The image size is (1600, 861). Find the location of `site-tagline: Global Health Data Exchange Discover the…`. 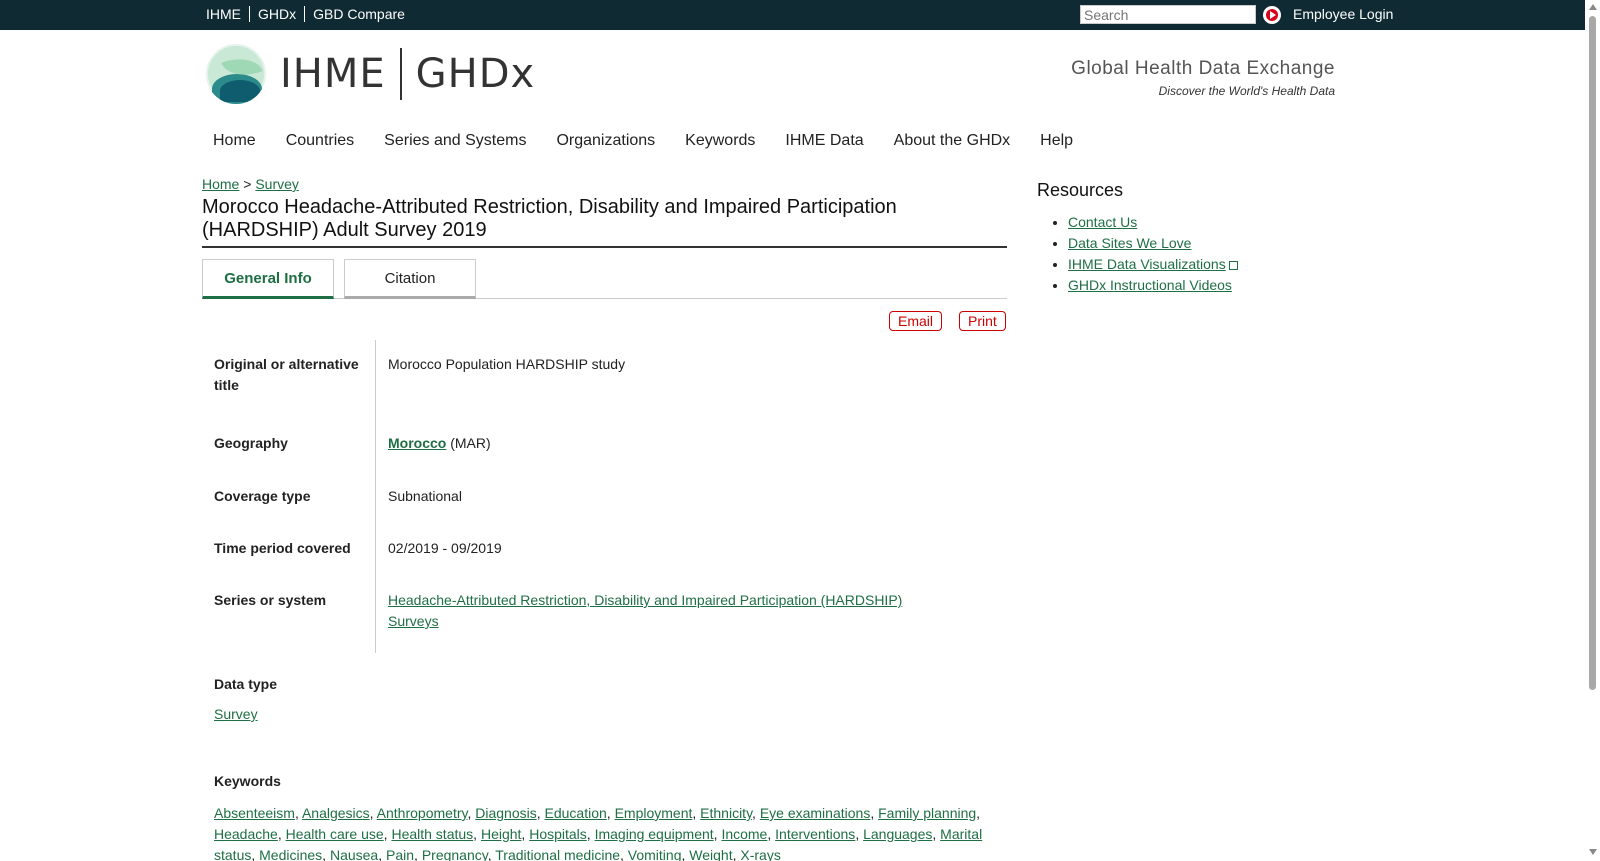

site-tagline: Global Health Data Exchange Discover the… is located at coordinates (1203, 78).